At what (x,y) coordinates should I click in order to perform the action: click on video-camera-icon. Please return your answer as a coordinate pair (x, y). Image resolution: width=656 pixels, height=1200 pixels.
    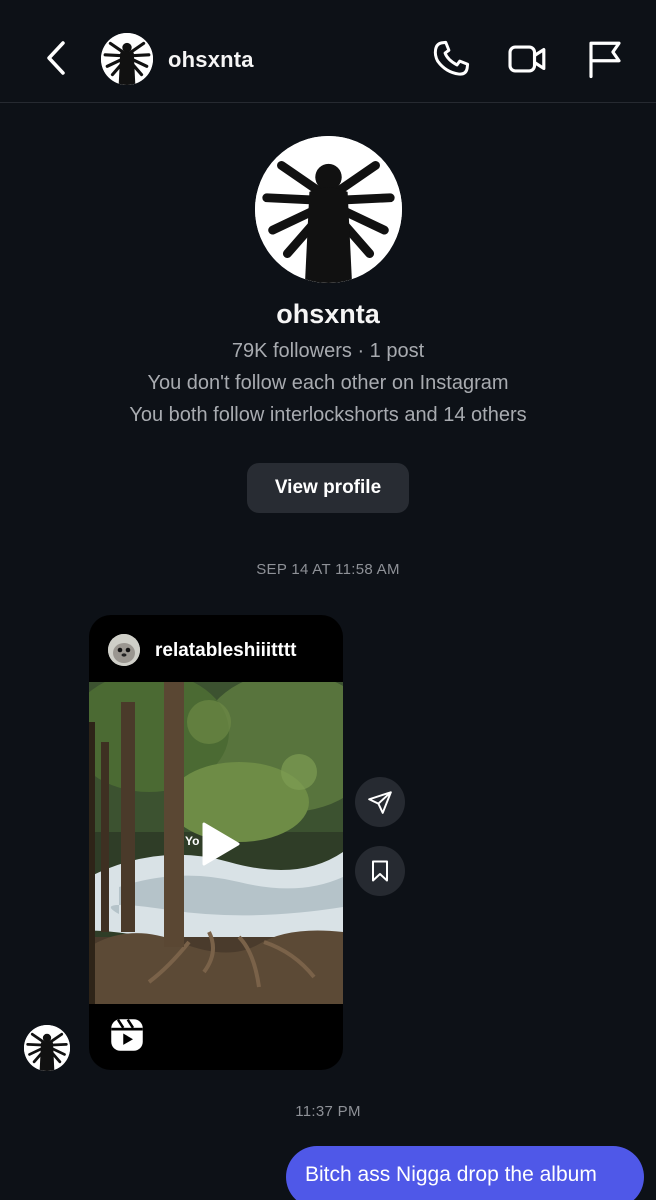
    Looking at the image, I should click on (527, 59).